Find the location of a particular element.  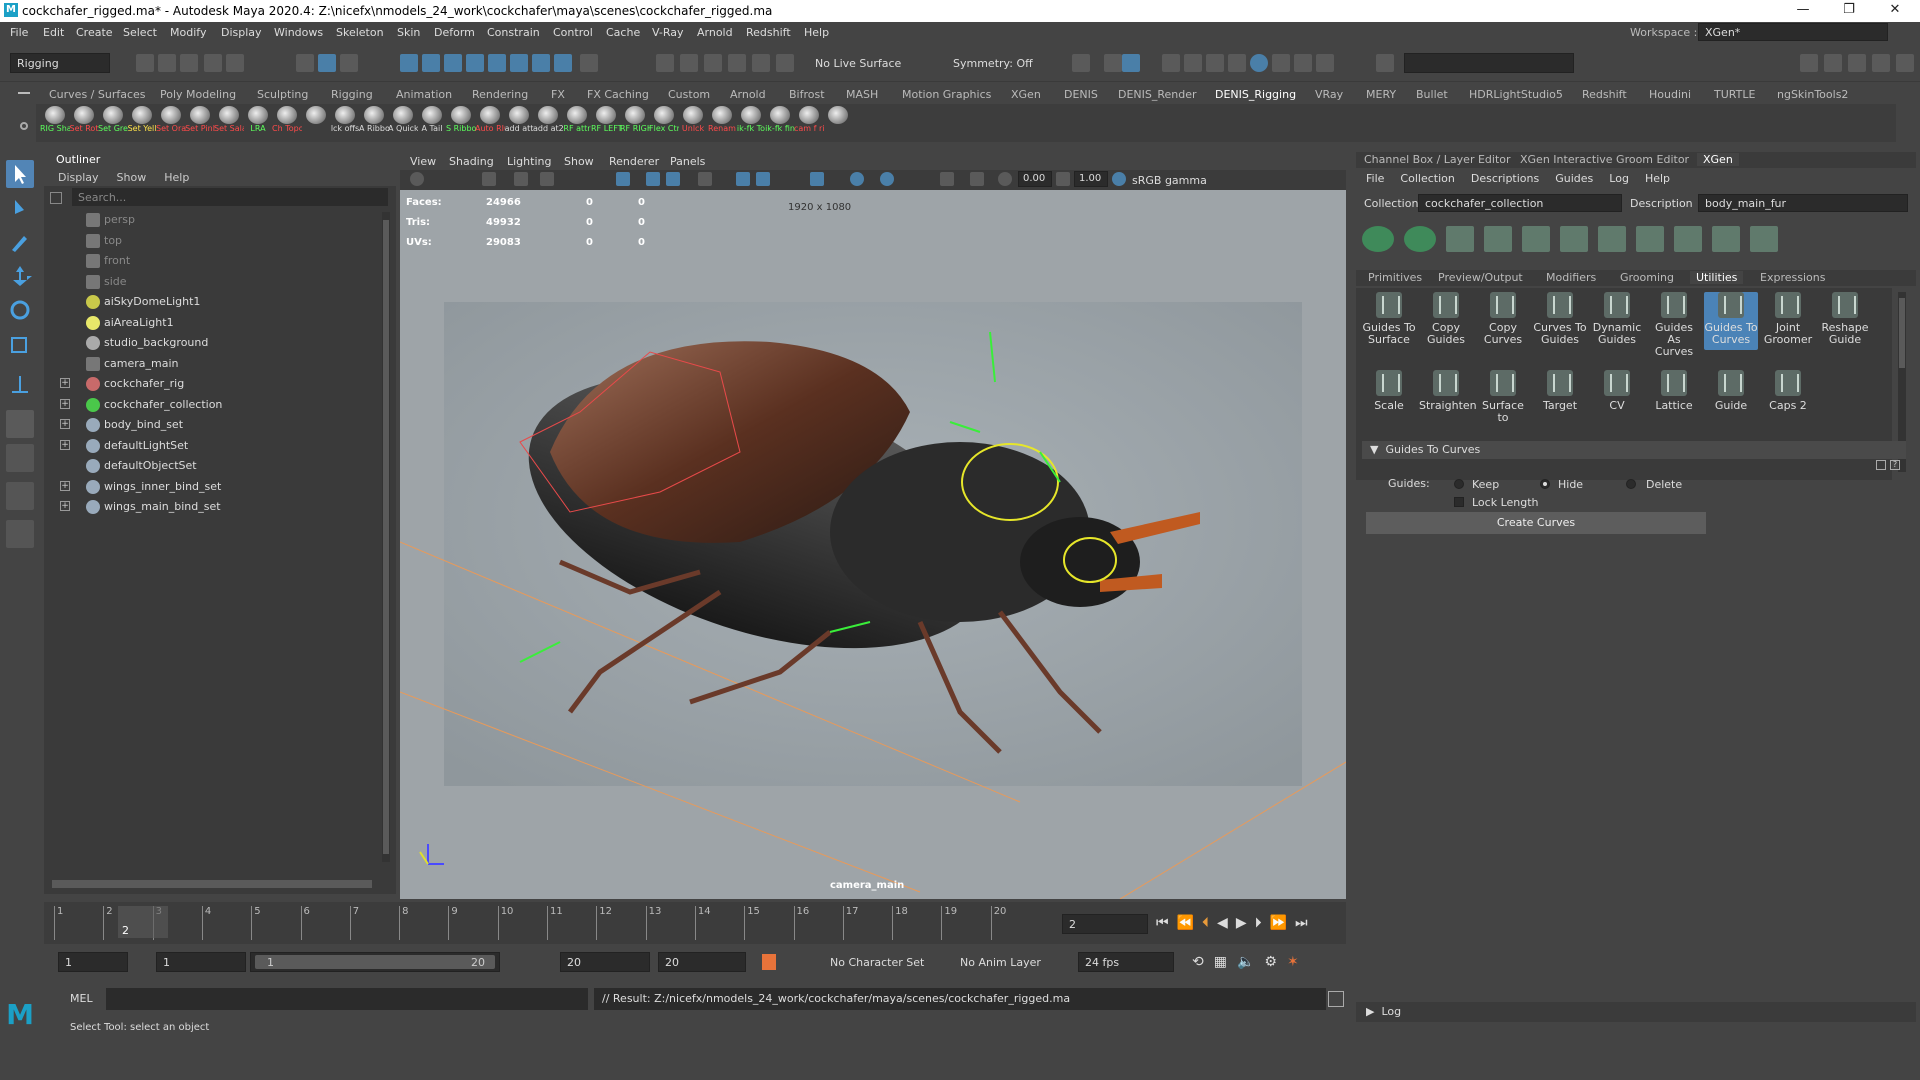

shelf-button: LRA is located at coordinates (258, 119).